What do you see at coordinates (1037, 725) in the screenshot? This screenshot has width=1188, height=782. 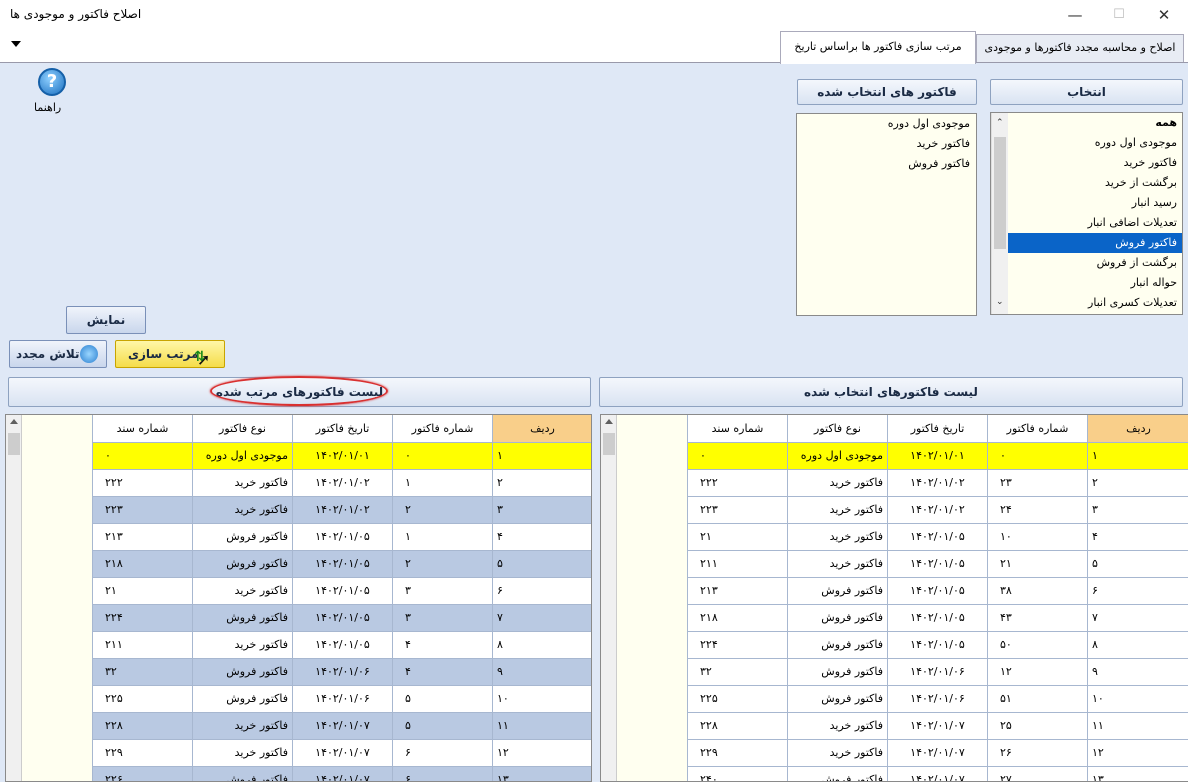 I see `cell-no: ۲۵` at bounding box center [1037, 725].